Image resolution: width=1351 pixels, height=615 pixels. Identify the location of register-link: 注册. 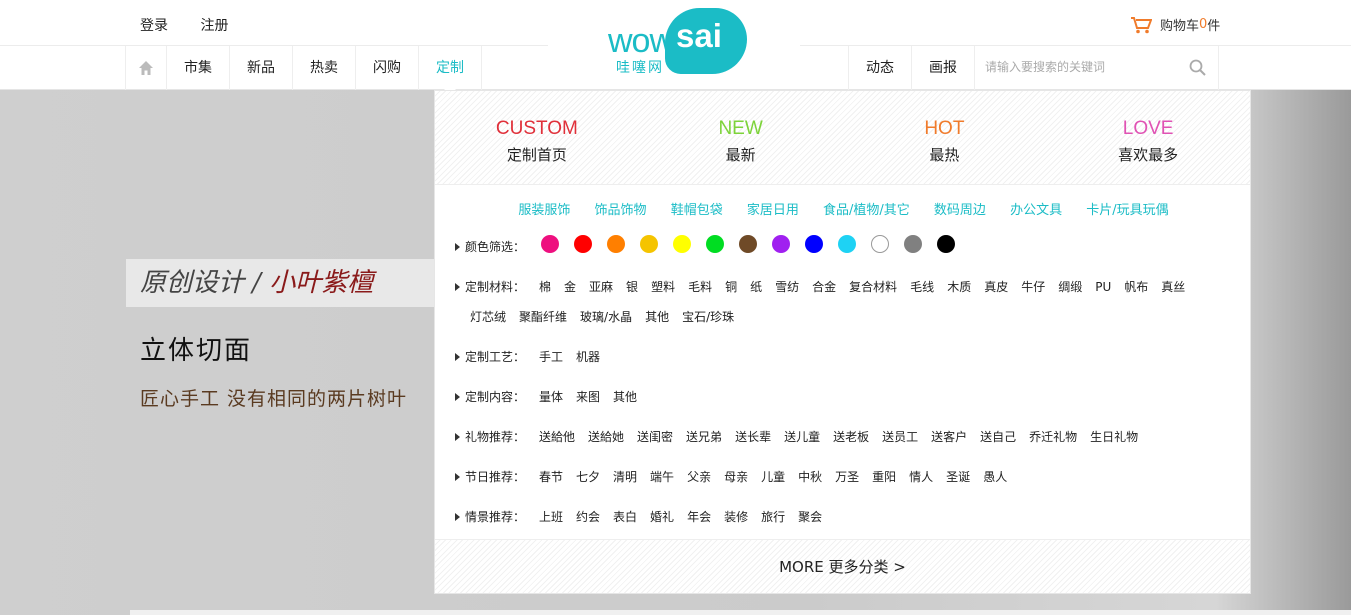
(214, 26).